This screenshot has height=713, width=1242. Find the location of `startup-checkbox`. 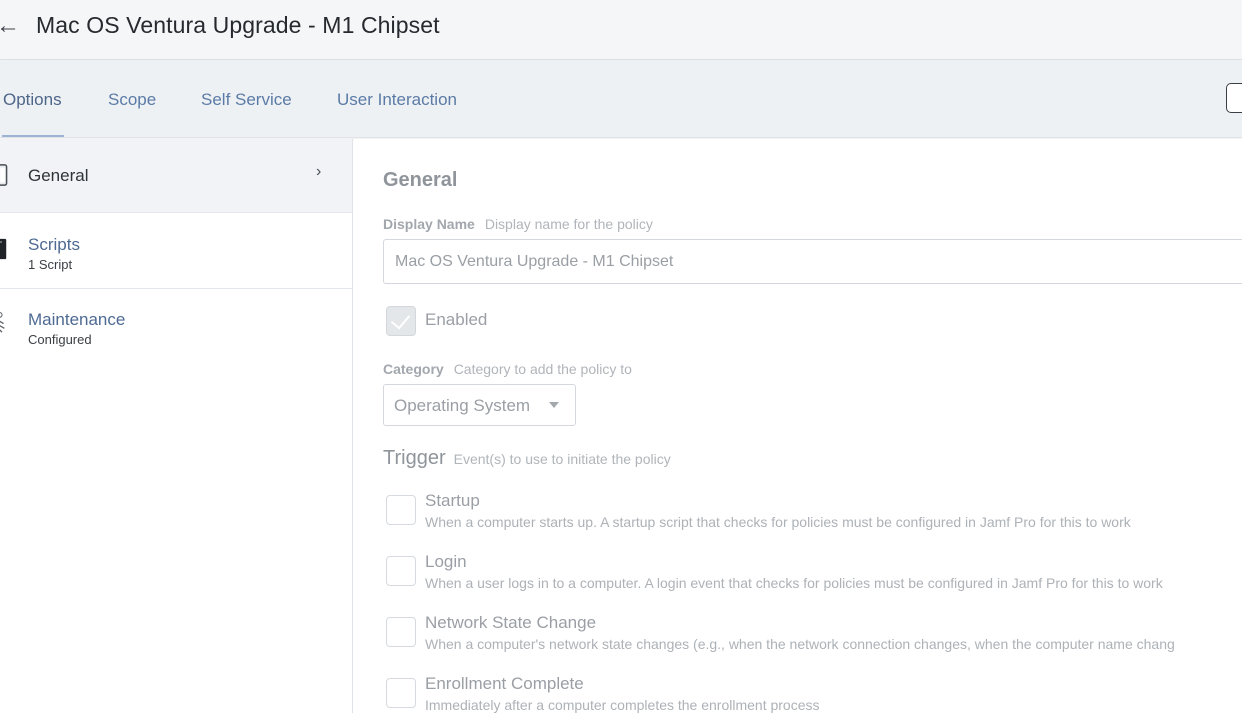

startup-checkbox is located at coordinates (401, 510).